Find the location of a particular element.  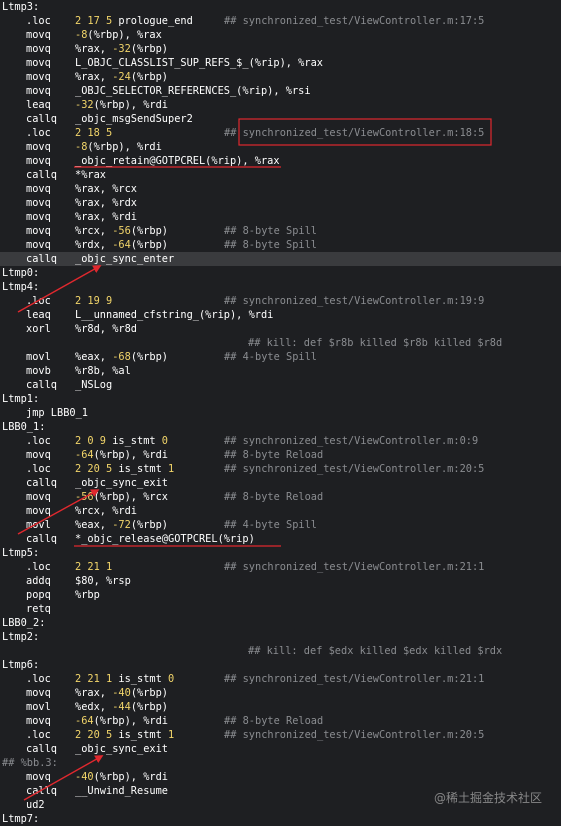

code-line: movb %r8b, %al is located at coordinates (280, 371).